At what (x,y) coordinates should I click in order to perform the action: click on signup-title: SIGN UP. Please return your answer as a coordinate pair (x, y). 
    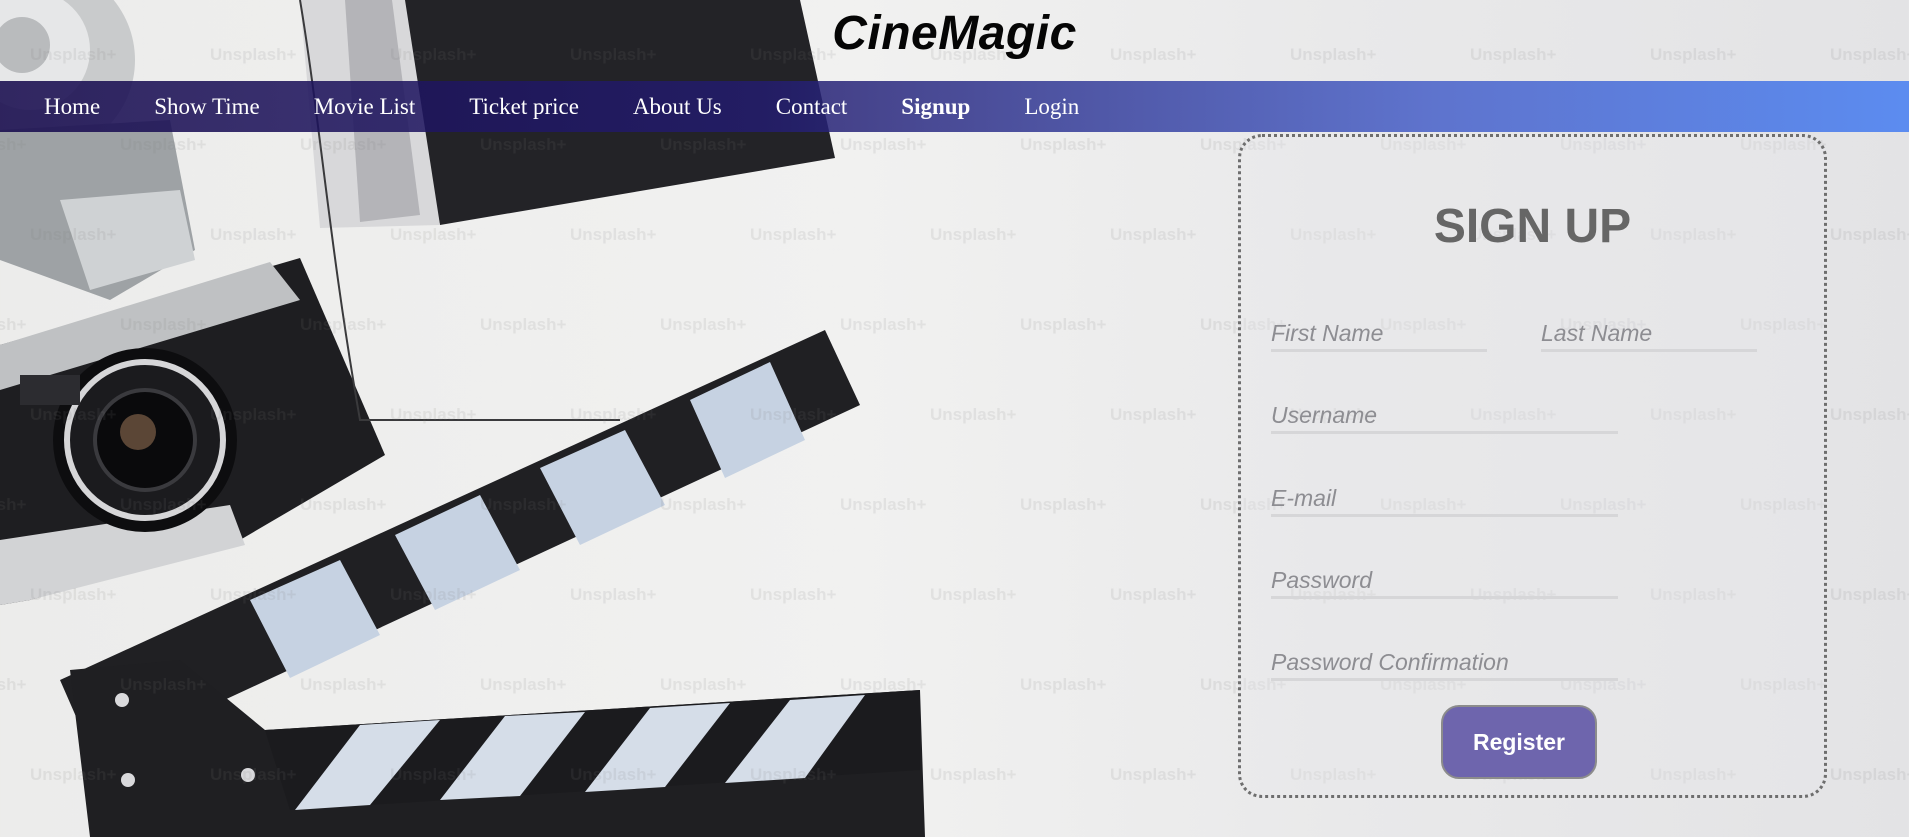
    Looking at the image, I should click on (1532, 226).